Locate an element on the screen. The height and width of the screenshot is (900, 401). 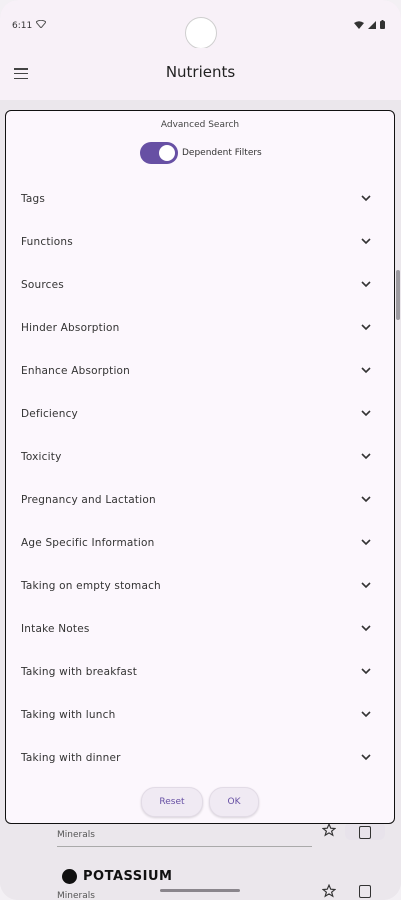
status-icons is located at coordinates (369, 24).